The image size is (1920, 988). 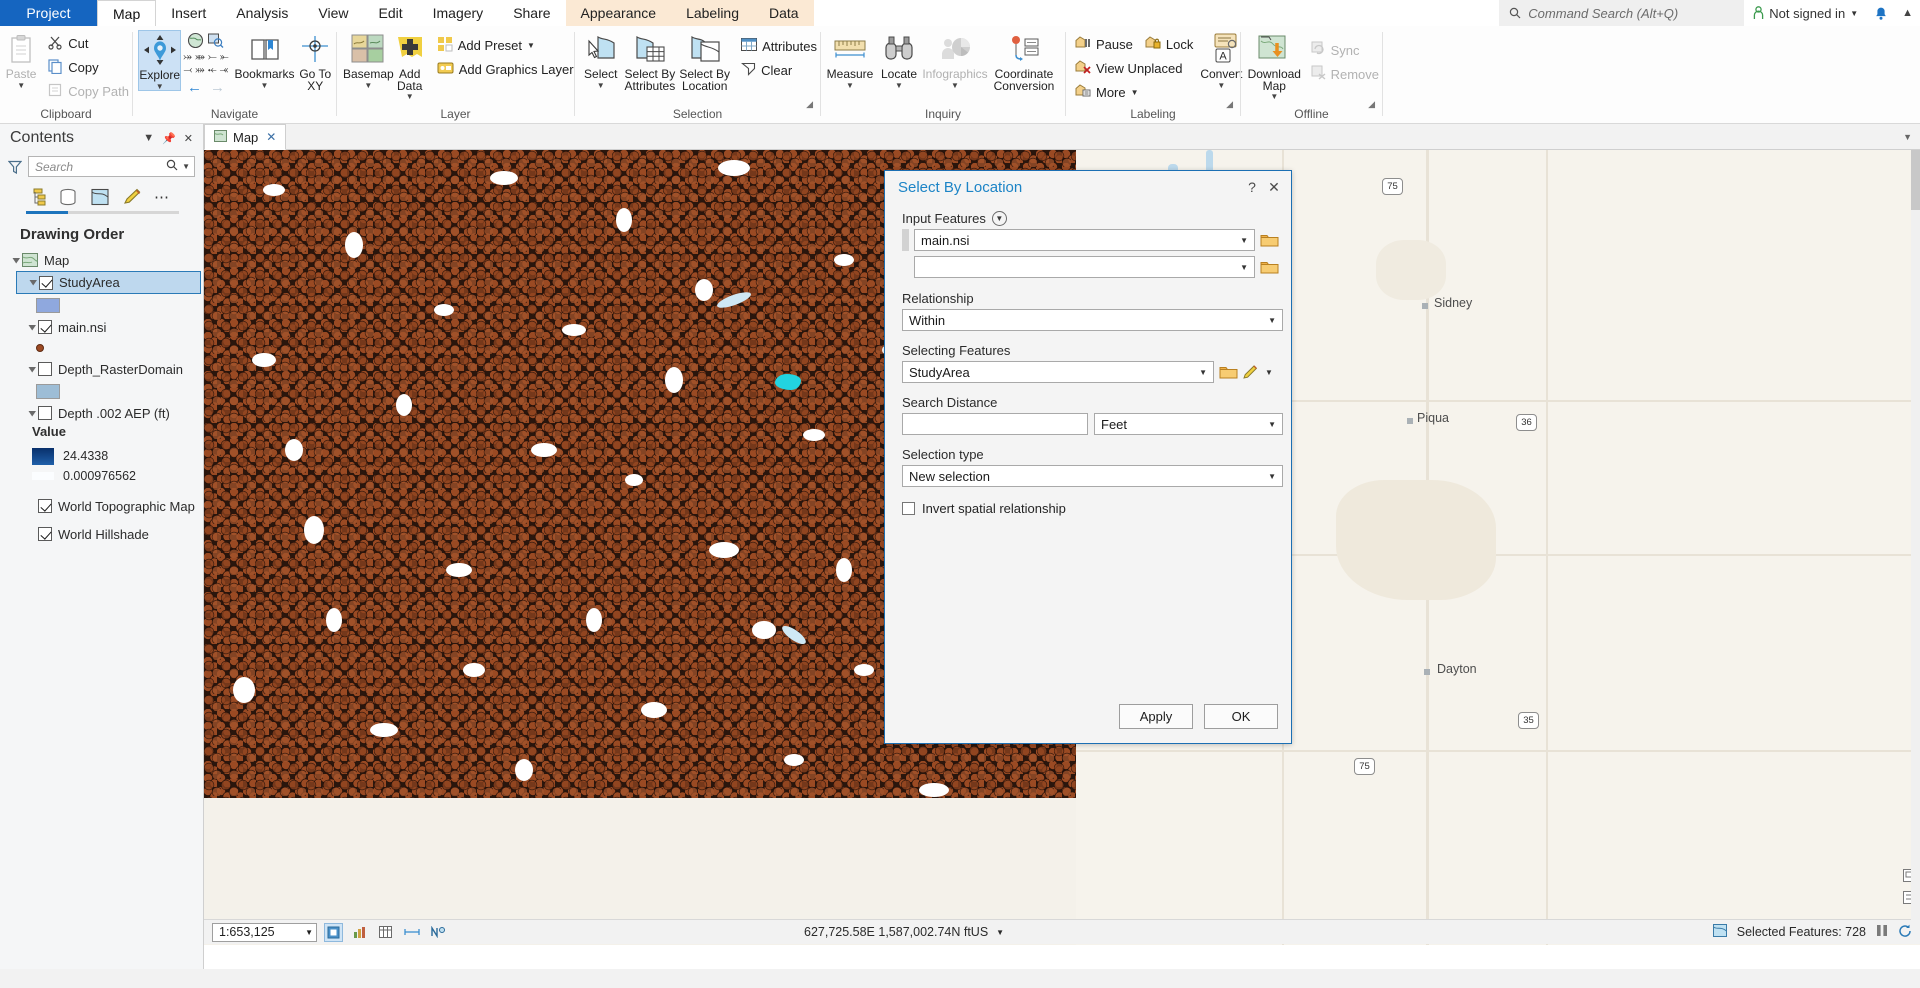 What do you see at coordinates (109, 506) in the screenshot?
I see `layer-world-topographic-map: World Topographic Map` at bounding box center [109, 506].